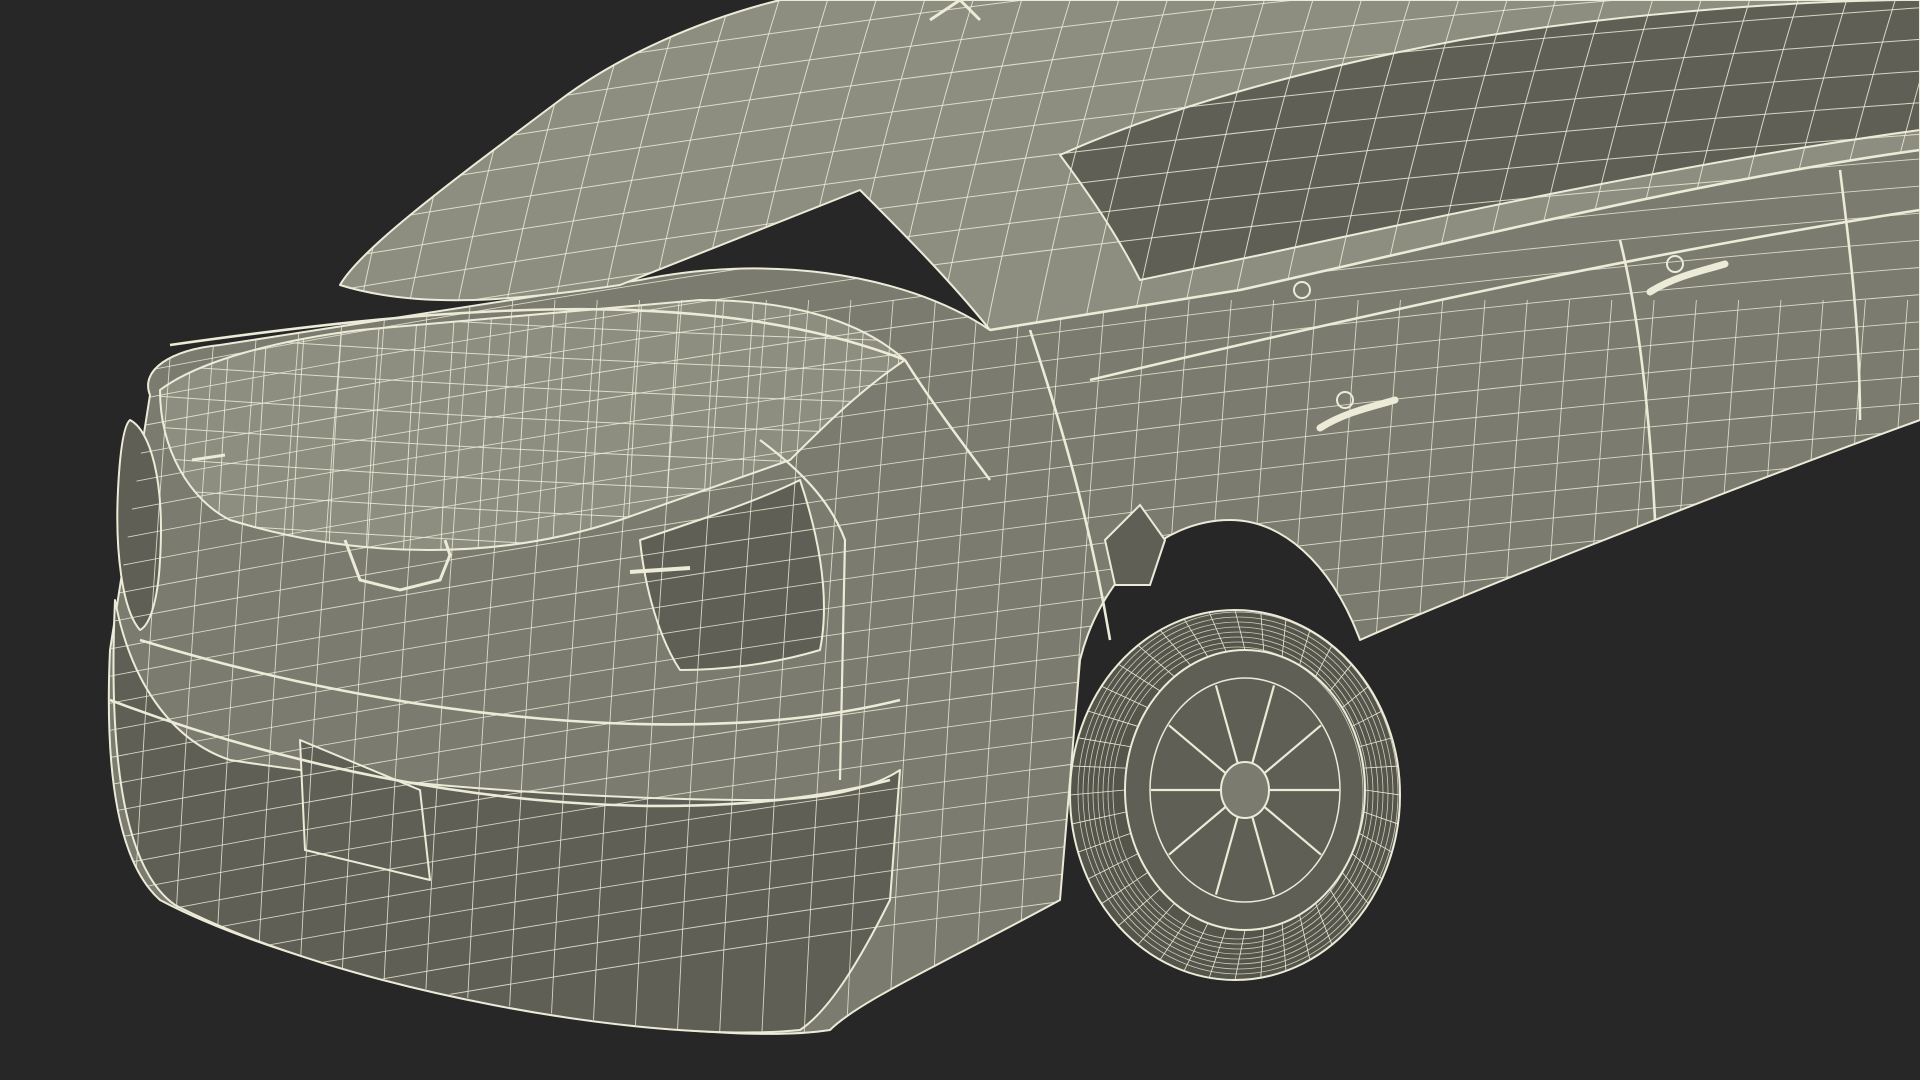 Image resolution: width=1920 pixels, height=1080 pixels. What do you see at coordinates (1235, 795) in the screenshot?
I see `rear-wheel` at bounding box center [1235, 795].